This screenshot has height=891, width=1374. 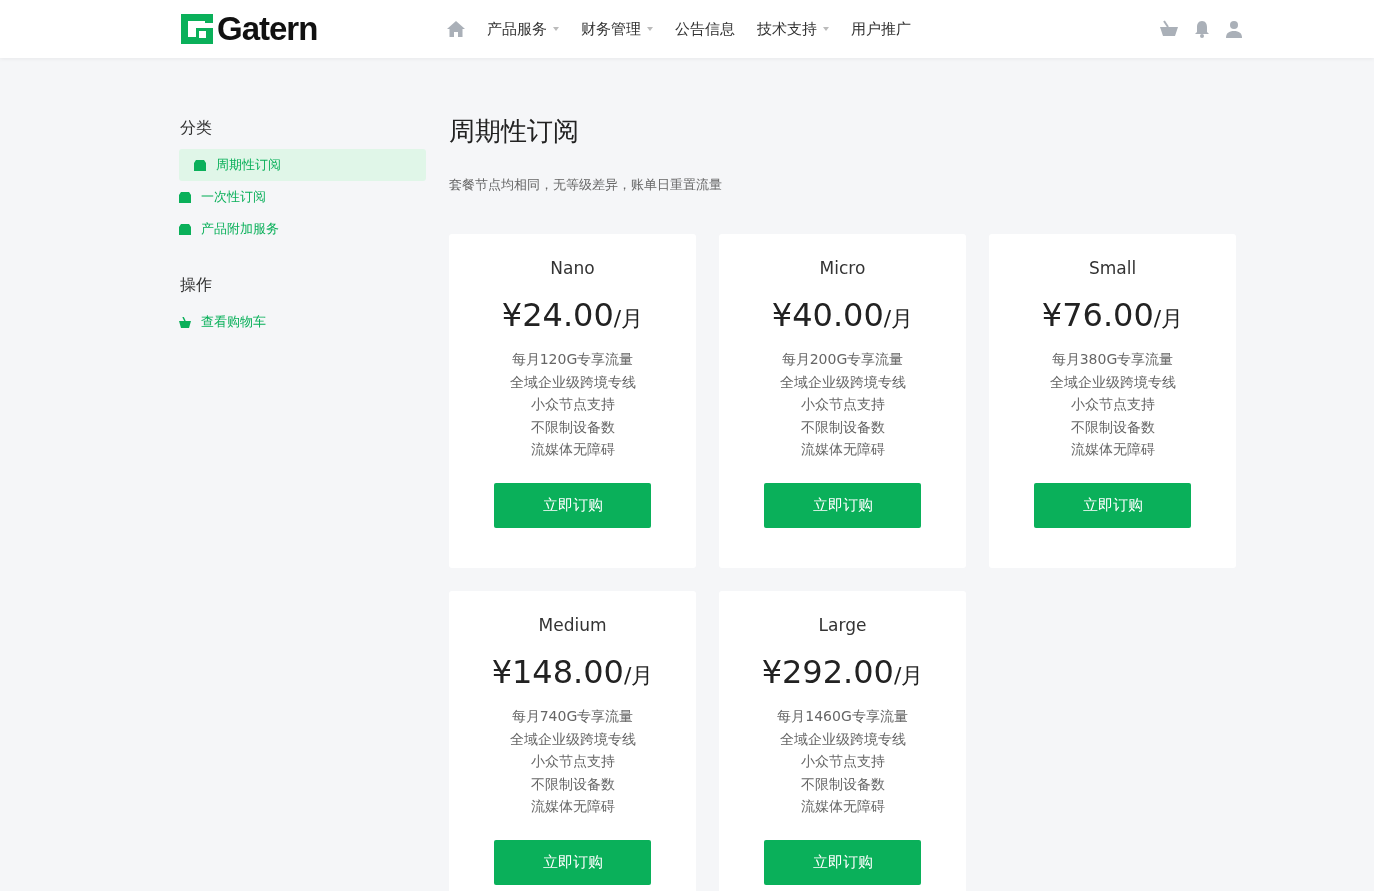 What do you see at coordinates (881, 29) in the screenshot?
I see `nav-item: 用户推广` at bounding box center [881, 29].